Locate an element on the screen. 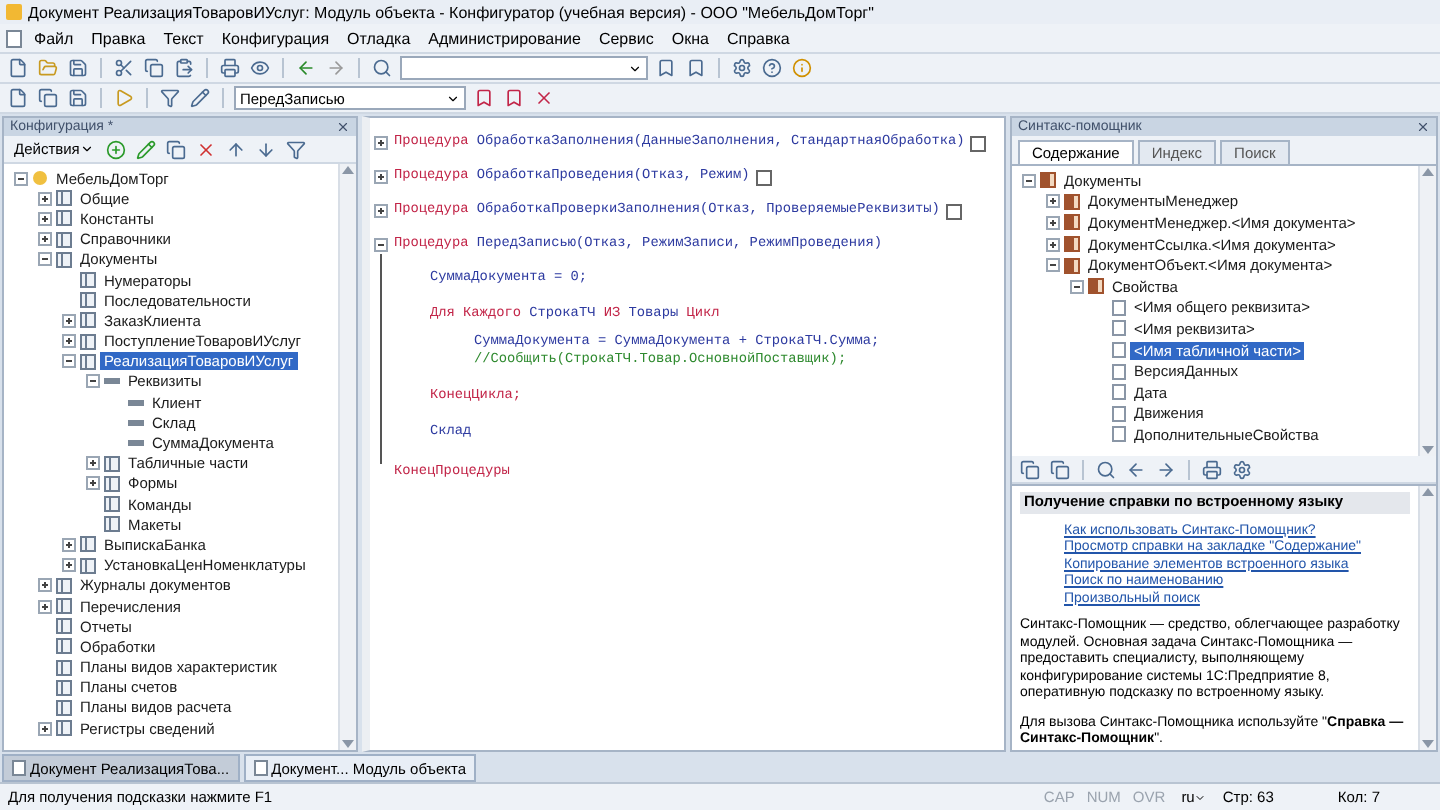 This screenshot has width=1440, height=810. paste-icon is located at coordinates (184, 68).